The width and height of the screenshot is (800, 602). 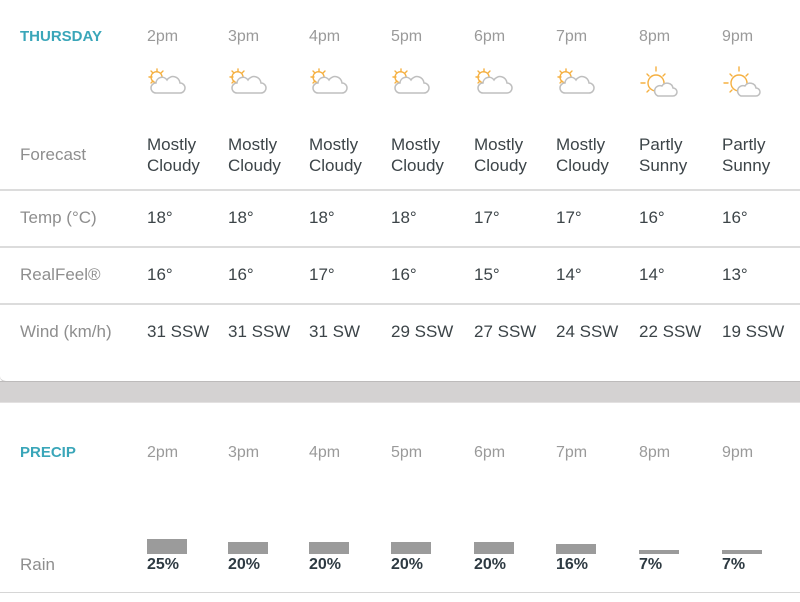 What do you see at coordinates (335, 331) in the screenshot?
I see `wind-cell: 31 SW` at bounding box center [335, 331].